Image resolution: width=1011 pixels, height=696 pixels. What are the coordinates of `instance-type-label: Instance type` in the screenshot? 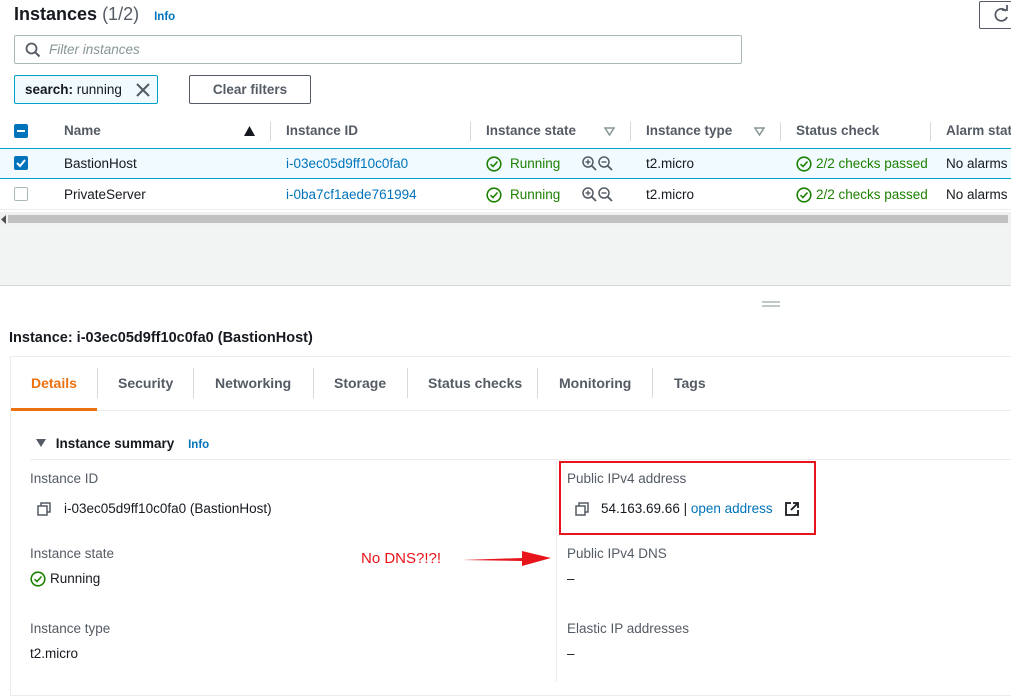 It's located at (70, 628).